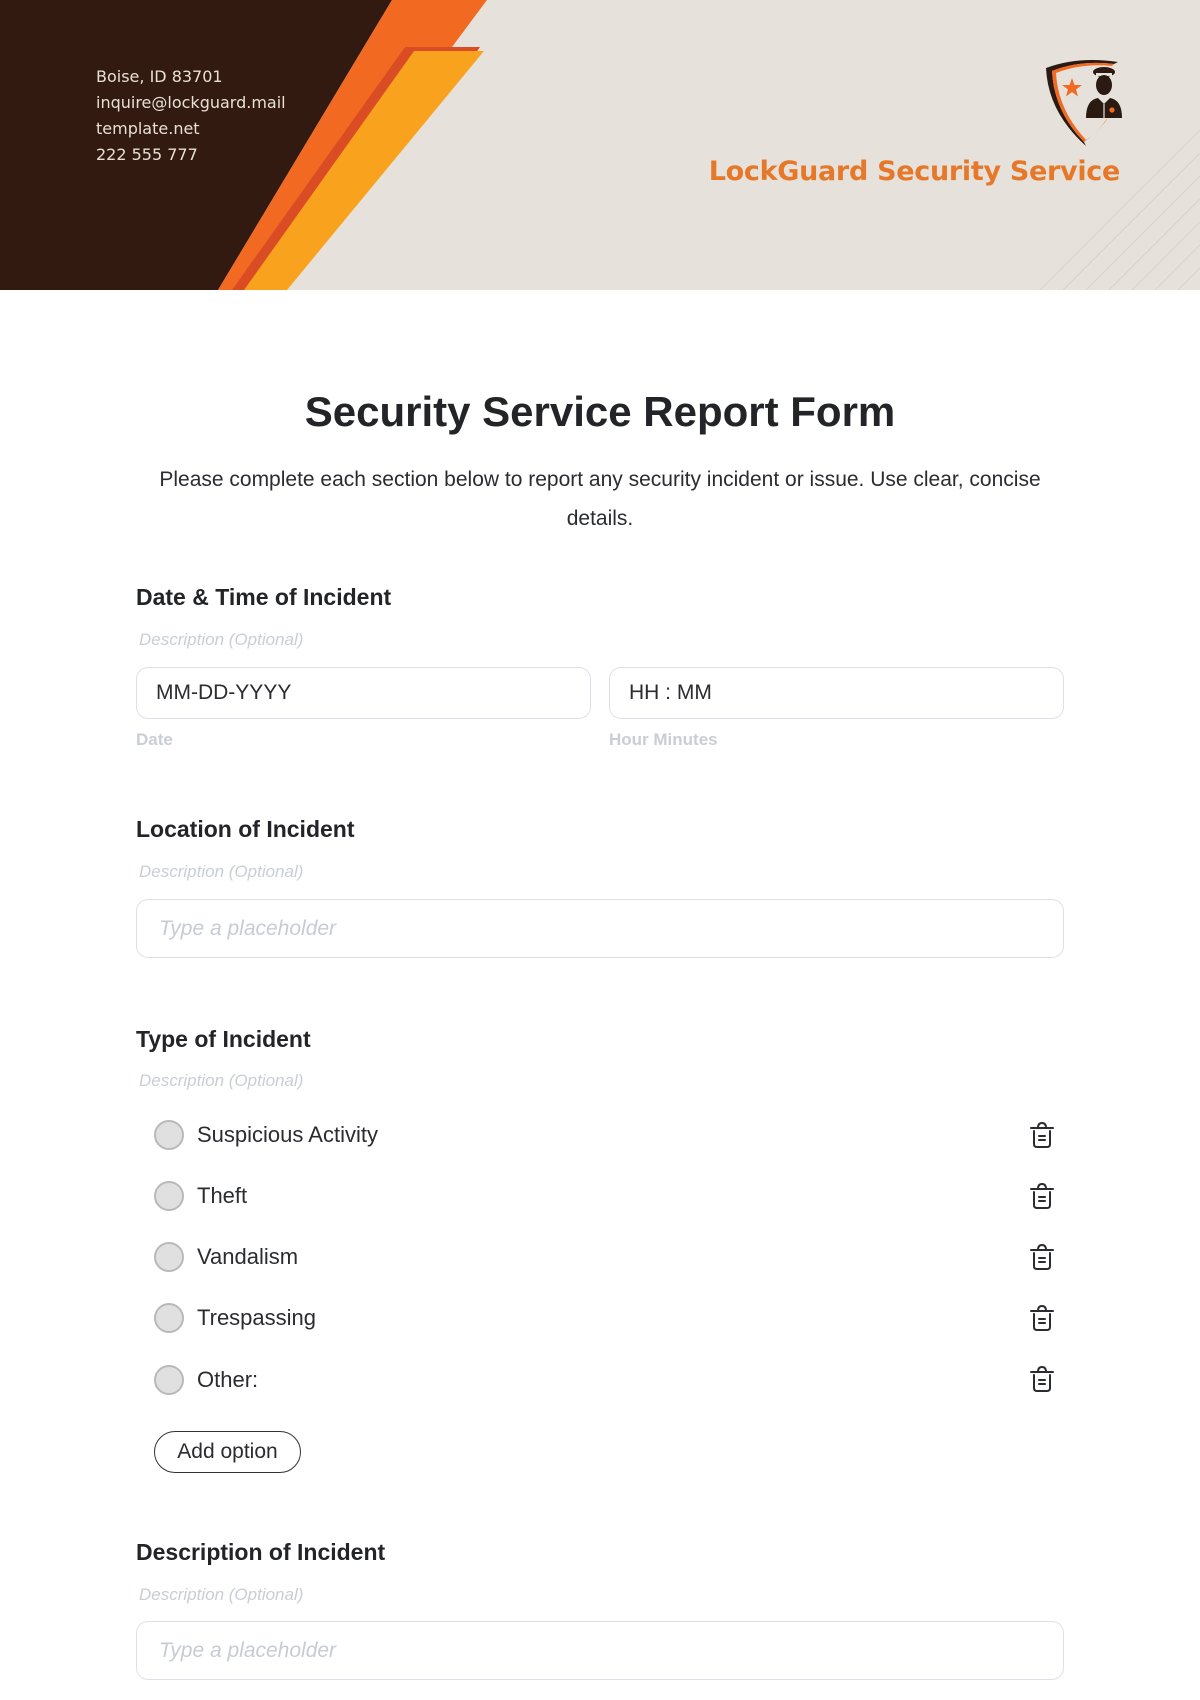 The width and height of the screenshot is (1200, 1700). What do you see at coordinates (224, 692) in the screenshot?
I see `date-input-value: MM-DD-YYYY` at bounding box center [224, 692].